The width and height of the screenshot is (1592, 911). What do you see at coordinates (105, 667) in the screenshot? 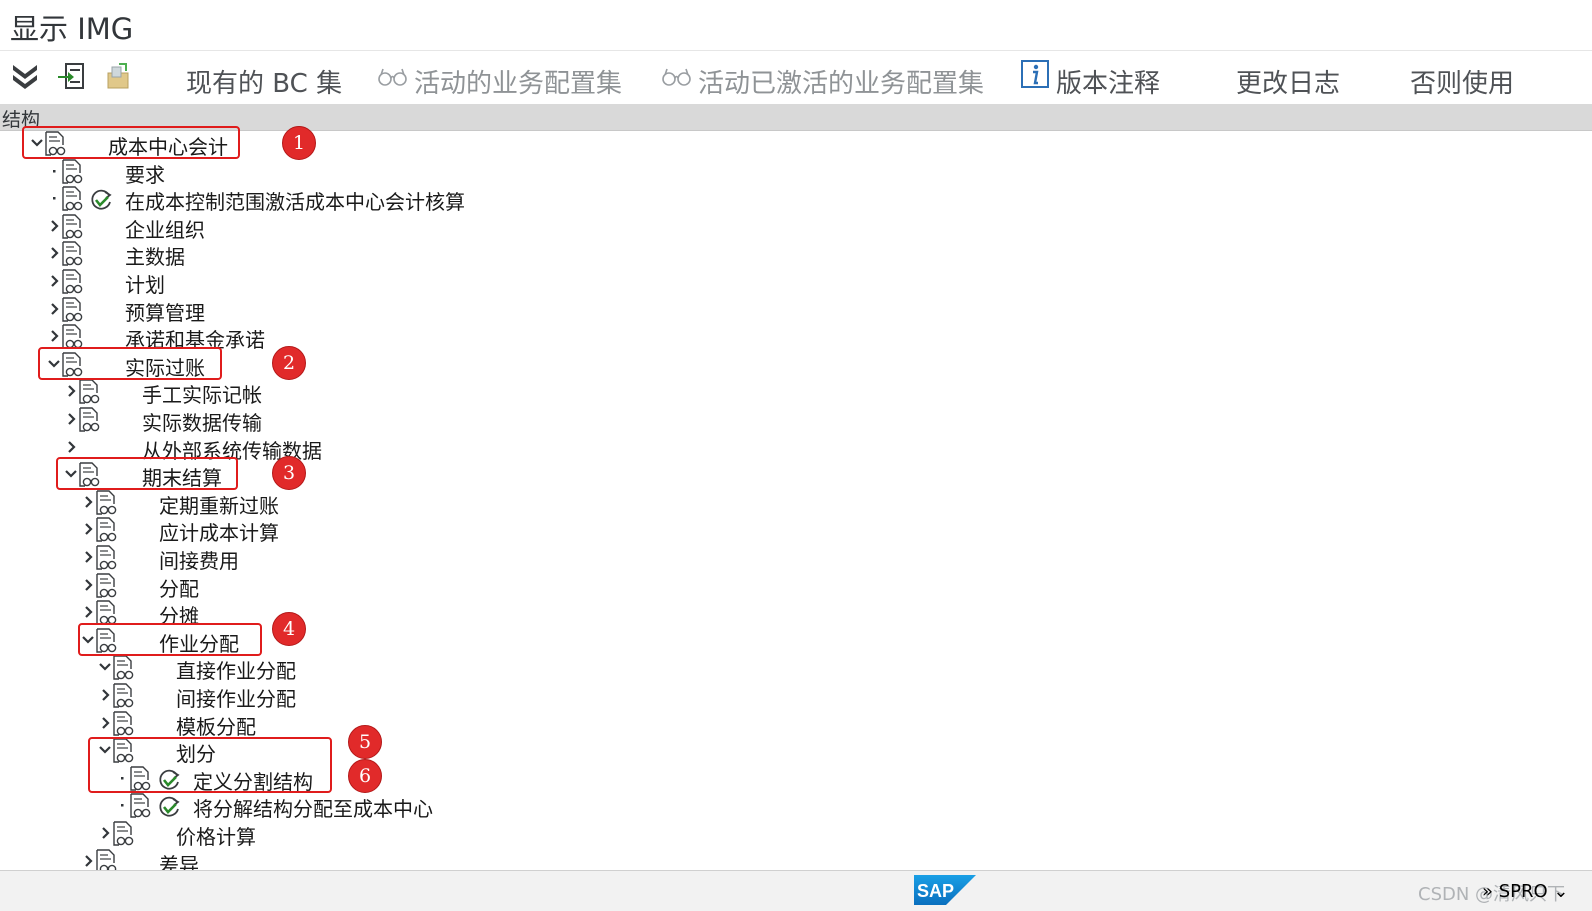
I see `chevron-down-icon` at bounding box center [105, 667].